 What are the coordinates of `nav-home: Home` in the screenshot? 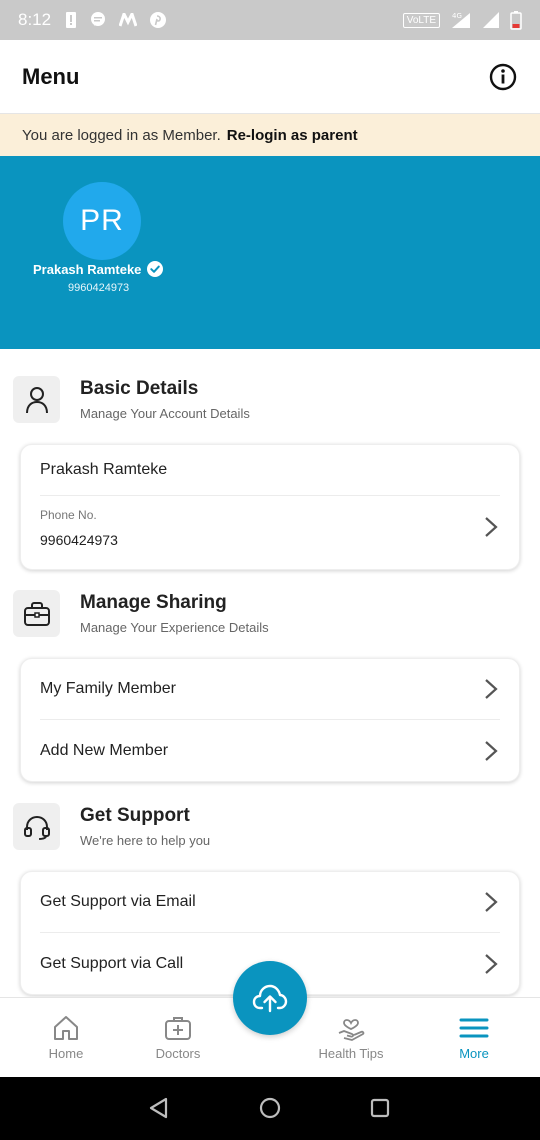 It's located at (66, 1037).